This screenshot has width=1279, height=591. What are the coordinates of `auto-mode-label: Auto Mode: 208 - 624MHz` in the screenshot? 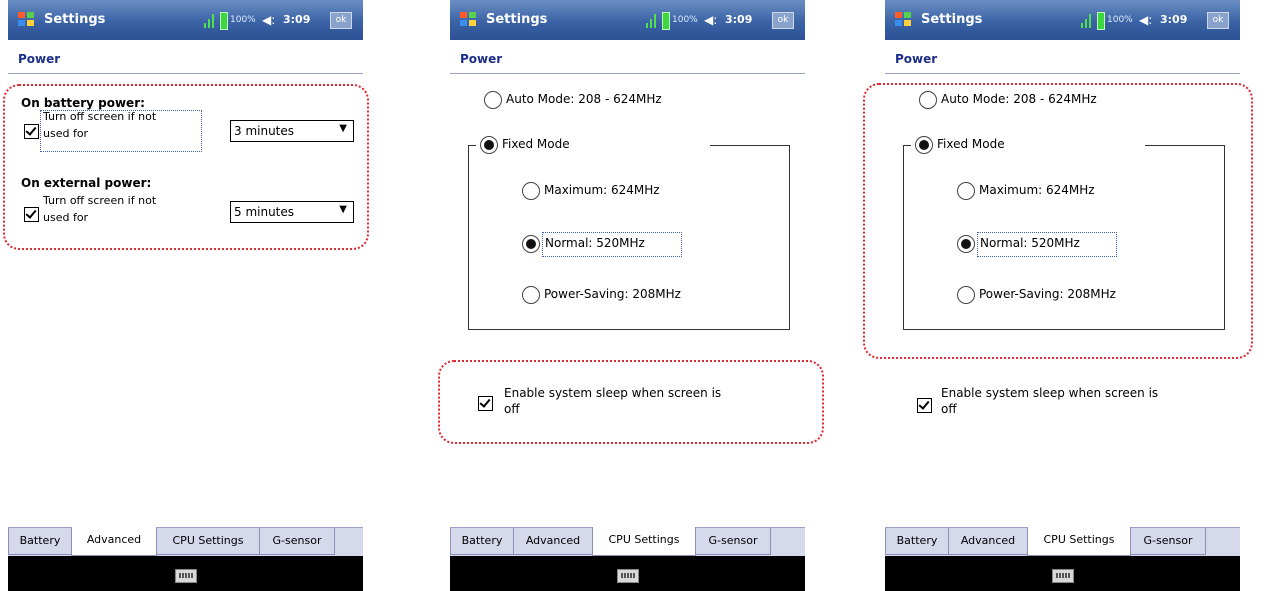 It's located at (584, 99).